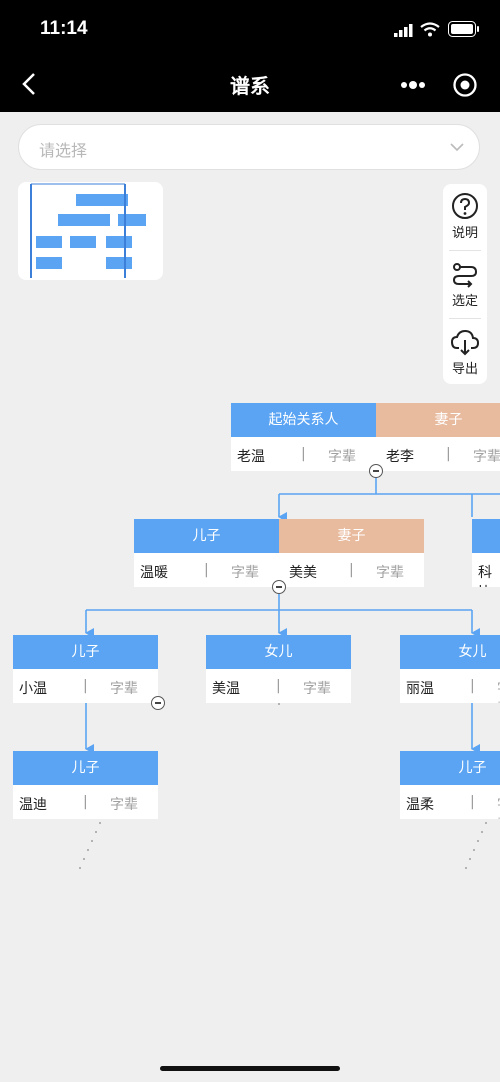 This screenshot has height=1082, width=500. I want to click on minimap-preview, so click(88, 230).